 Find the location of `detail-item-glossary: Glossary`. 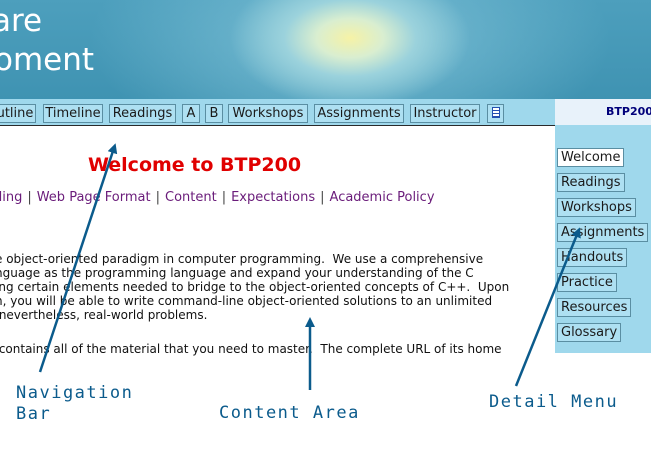

detail-item-glossary: Glossary is located at coordinates (589, 332).